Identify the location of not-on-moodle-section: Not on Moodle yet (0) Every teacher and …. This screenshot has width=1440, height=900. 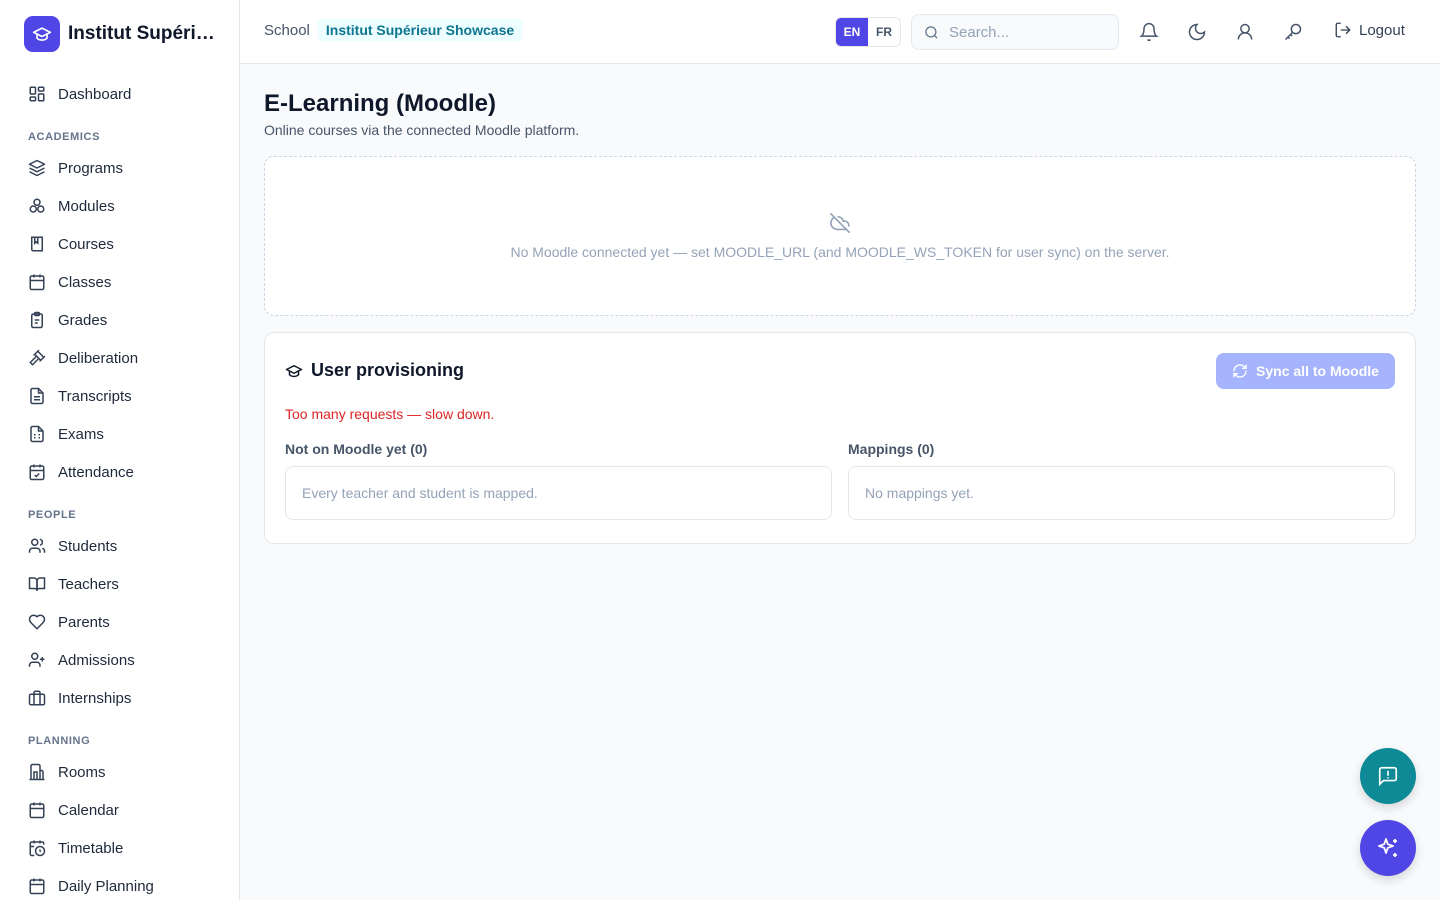
(558, 480).